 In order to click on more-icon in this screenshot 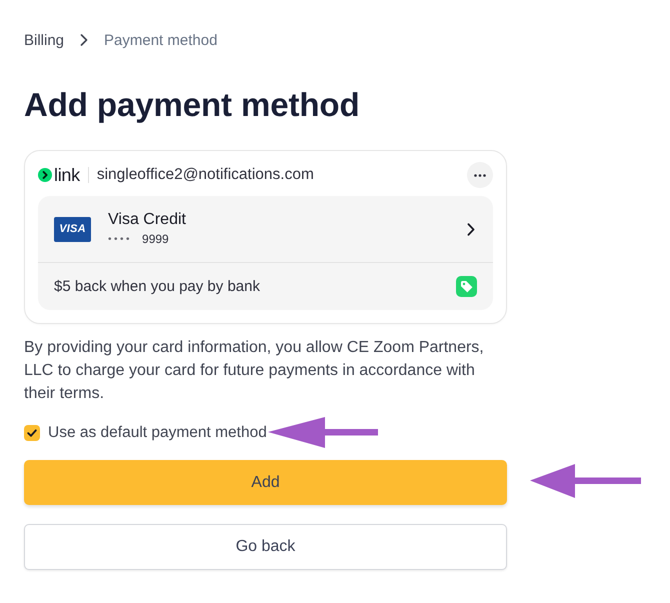, I will do `click(480, 175)`.